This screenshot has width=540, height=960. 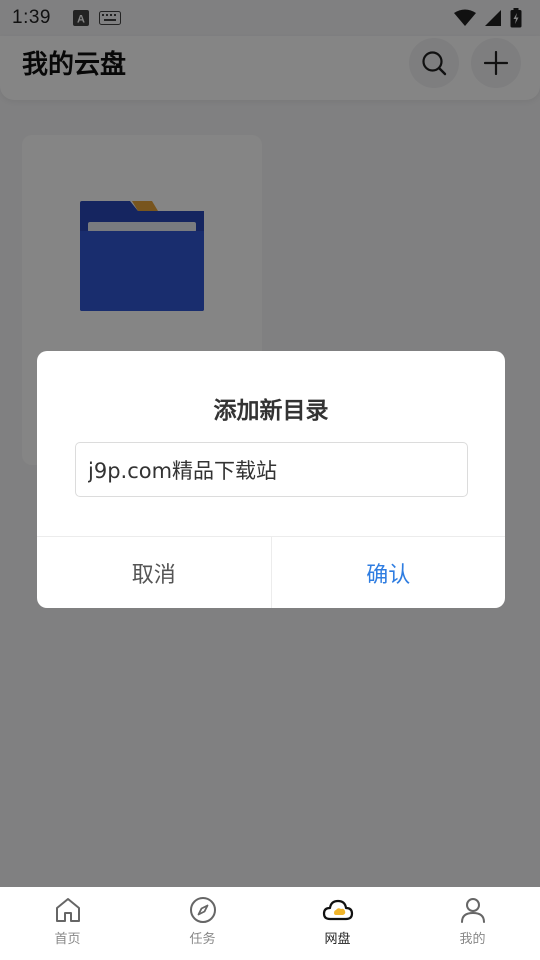 I want to click on nav-label: 我的, so click(x=472, y=939).